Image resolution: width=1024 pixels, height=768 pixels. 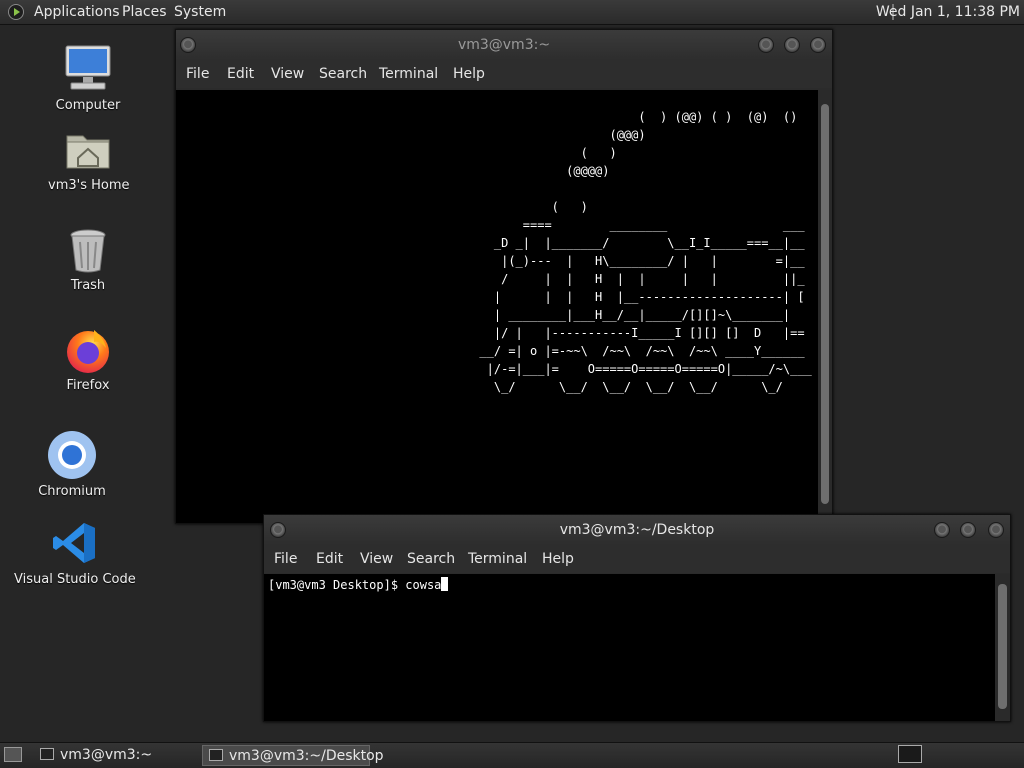 What do you see at coordinates (88, 385) in the screenshot?
I see `desktop-icon-label: Firefox` at bounding box center [88, 385].